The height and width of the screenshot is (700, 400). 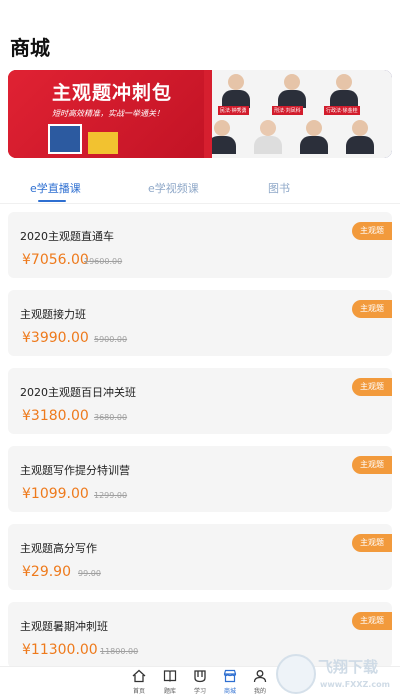 What do you see at coordinates (200, 245) in the screenshot?
I see `course-card: 2020主观题直通车 ¥7056.00 19600.00 主观题` at bounding box center [200, 245].